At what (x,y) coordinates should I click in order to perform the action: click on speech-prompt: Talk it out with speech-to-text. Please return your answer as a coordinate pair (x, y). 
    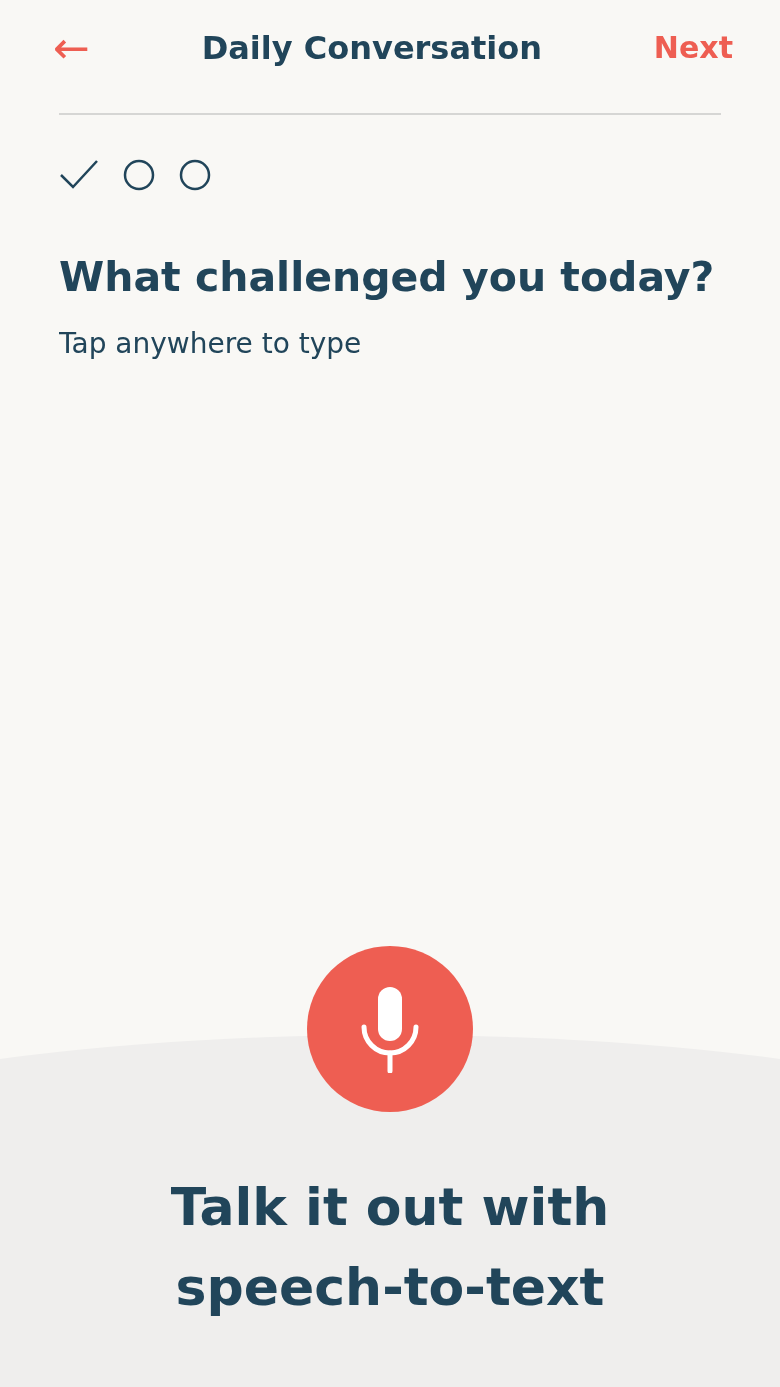
    Looking at the image, I should click on (390, 1247).